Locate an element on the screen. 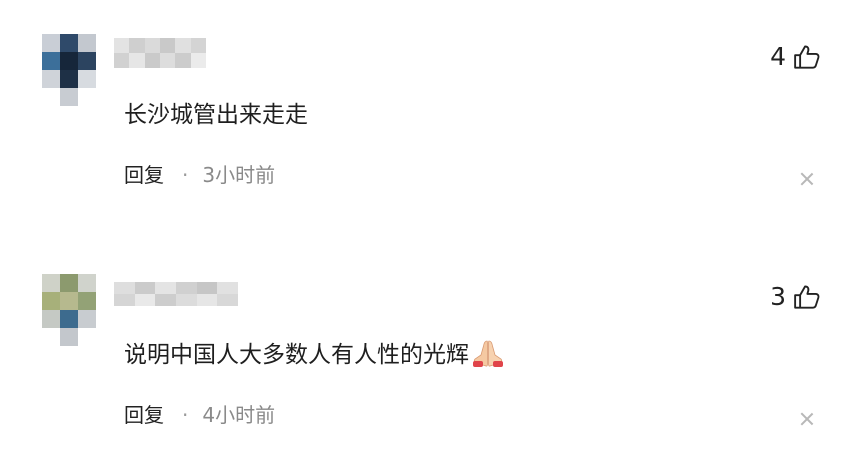 This screenshot has height=464, width=848. comment-text-line: 说明中国人大多数人有人性的光辉 is located at coordinates (314, 355).